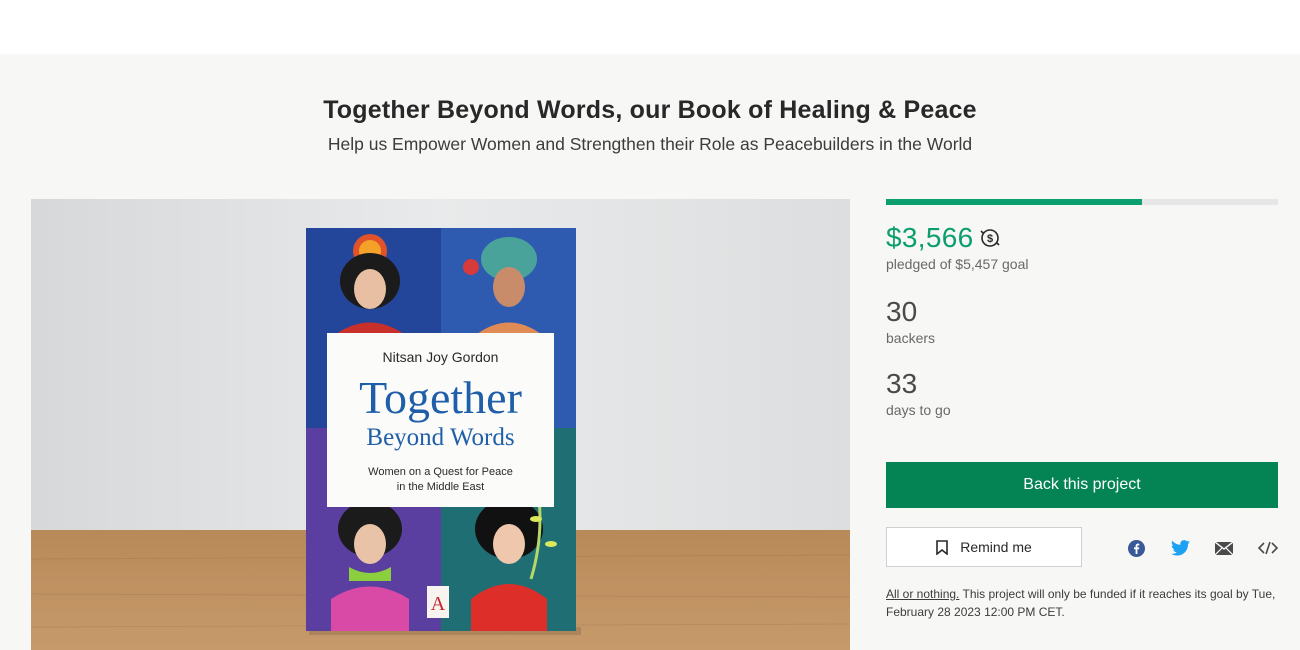  What do you see at coordinates (438, 604) in the screenshot?
I see `publisher-logo: A` at bounding box center [438, 604].